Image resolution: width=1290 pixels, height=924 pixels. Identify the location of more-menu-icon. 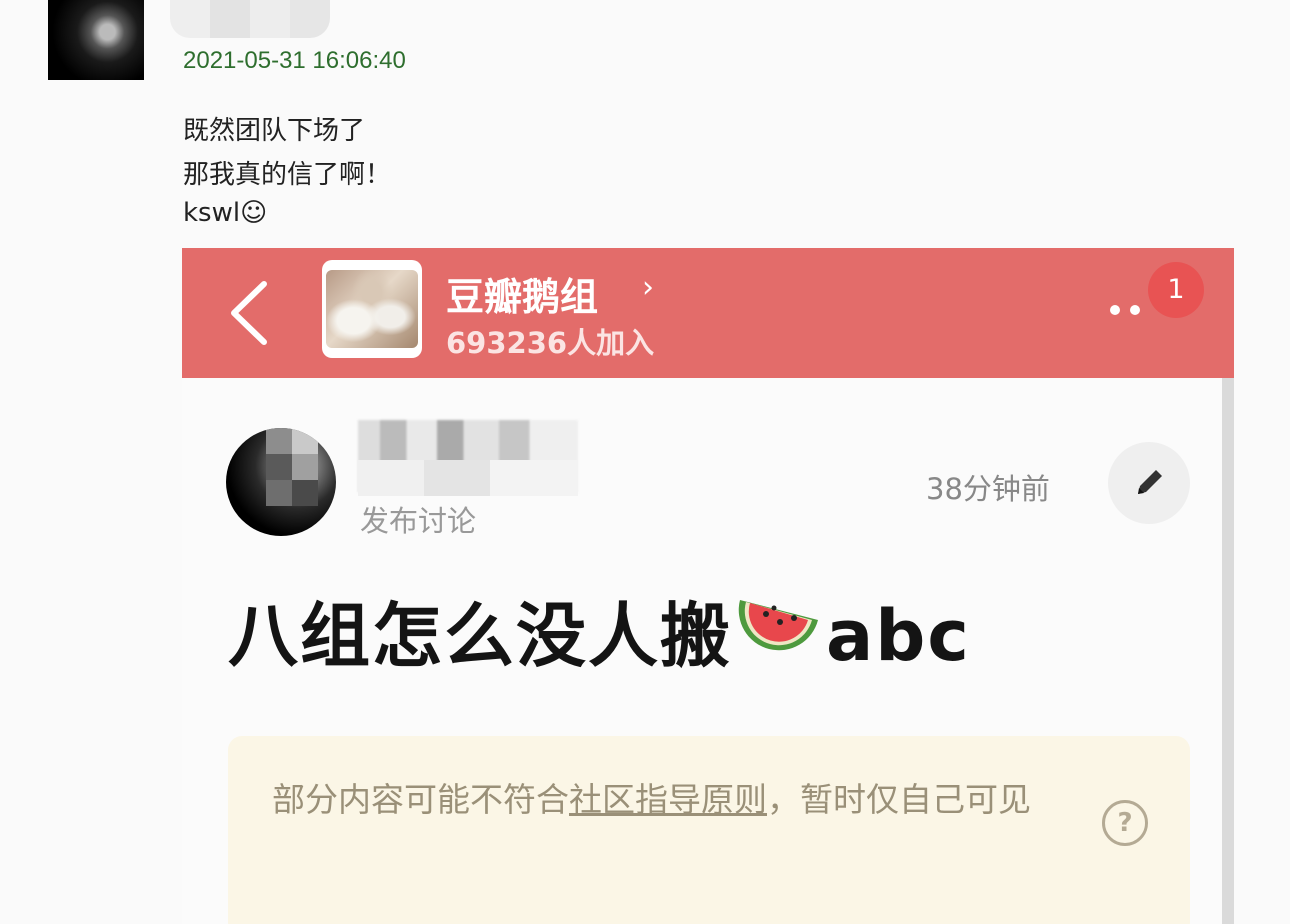
(1130, 309).